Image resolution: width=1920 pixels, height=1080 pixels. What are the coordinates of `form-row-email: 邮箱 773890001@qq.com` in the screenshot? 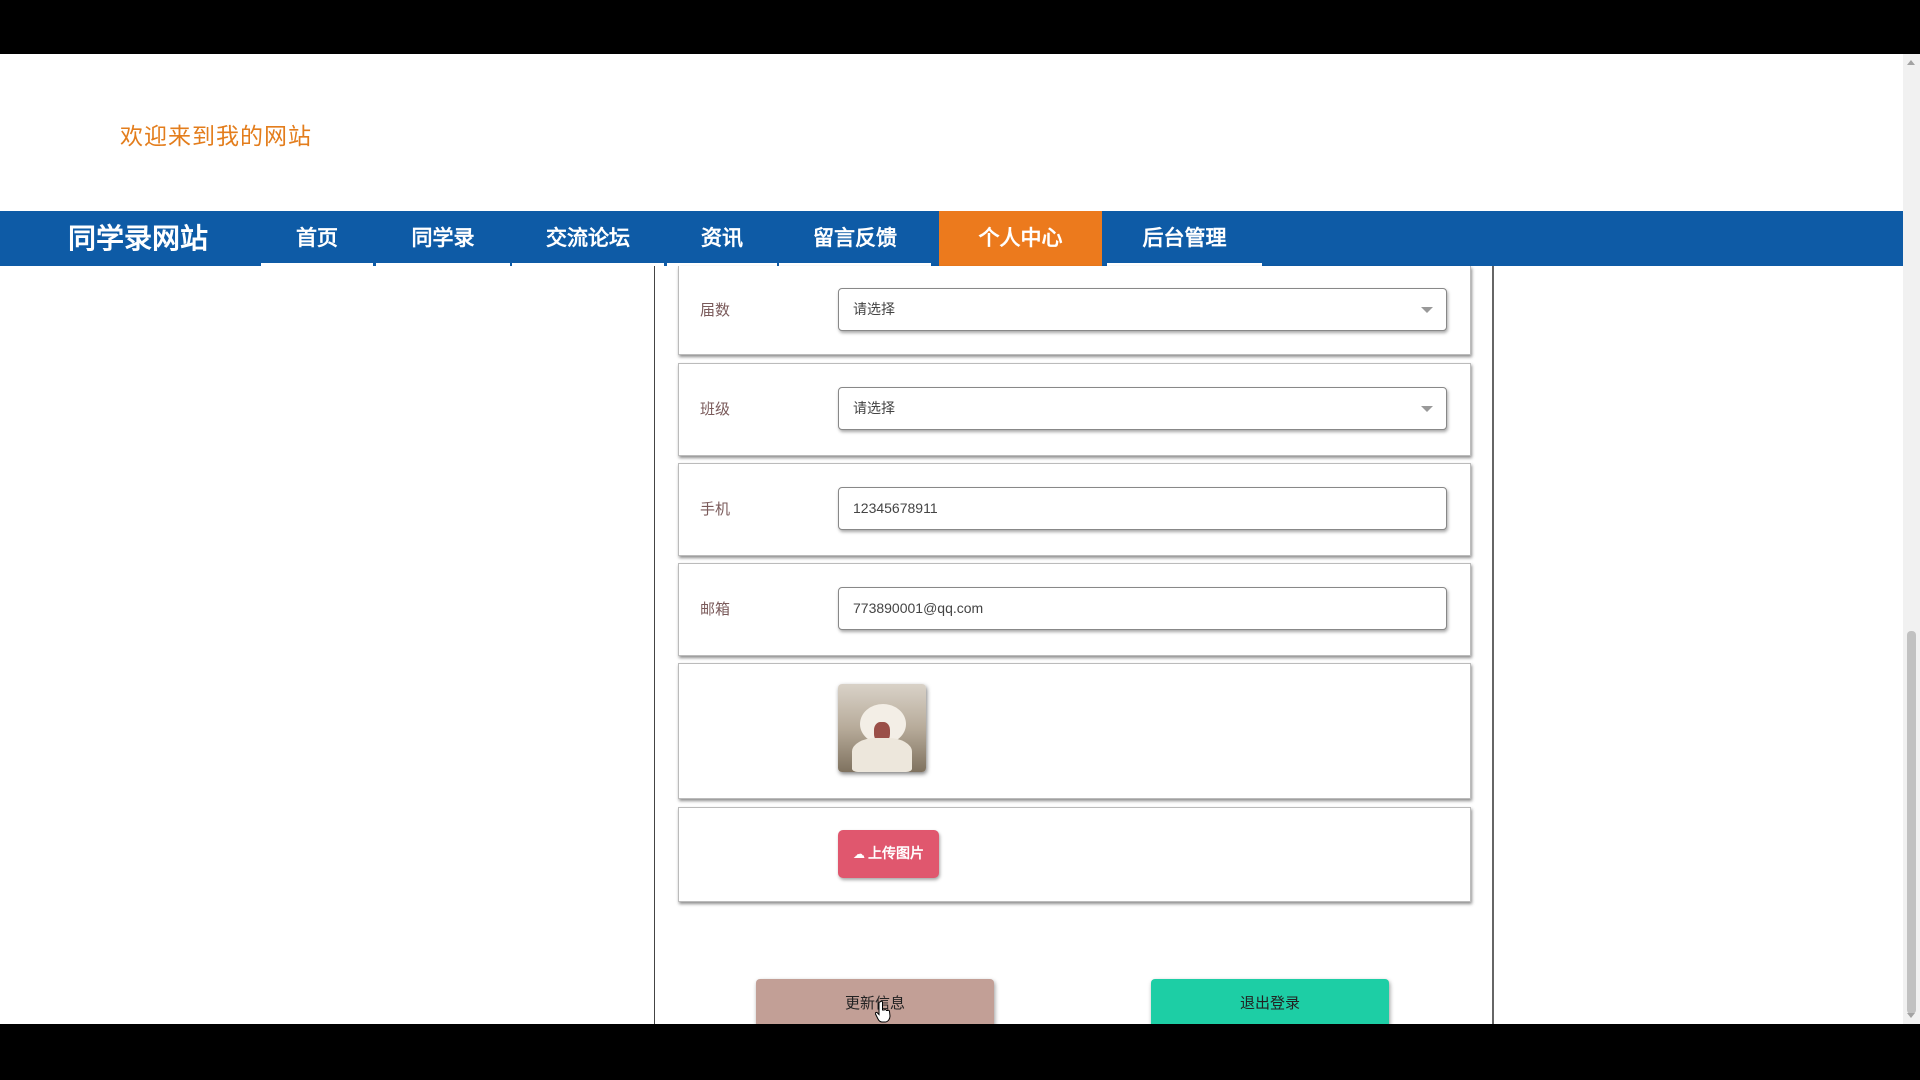 It's located at (1074, 609).